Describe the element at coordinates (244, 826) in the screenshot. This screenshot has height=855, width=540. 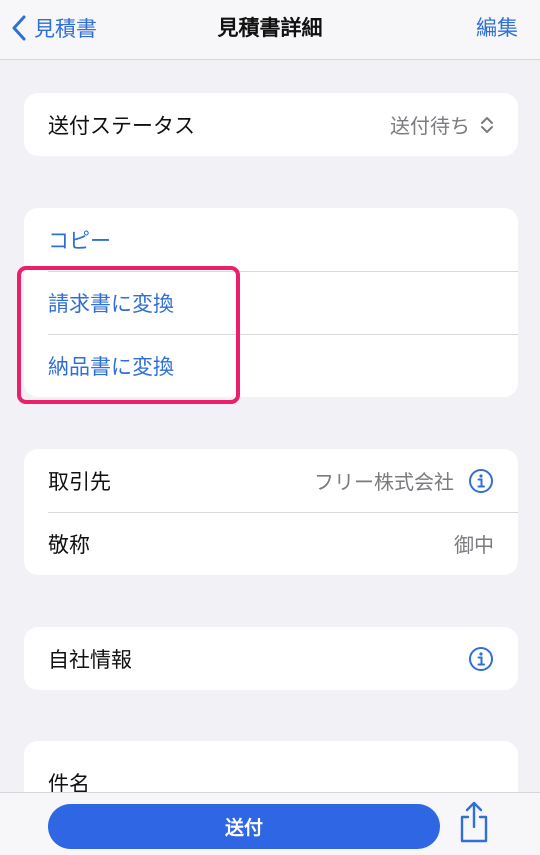
I see `send-button: 送付` at that location.